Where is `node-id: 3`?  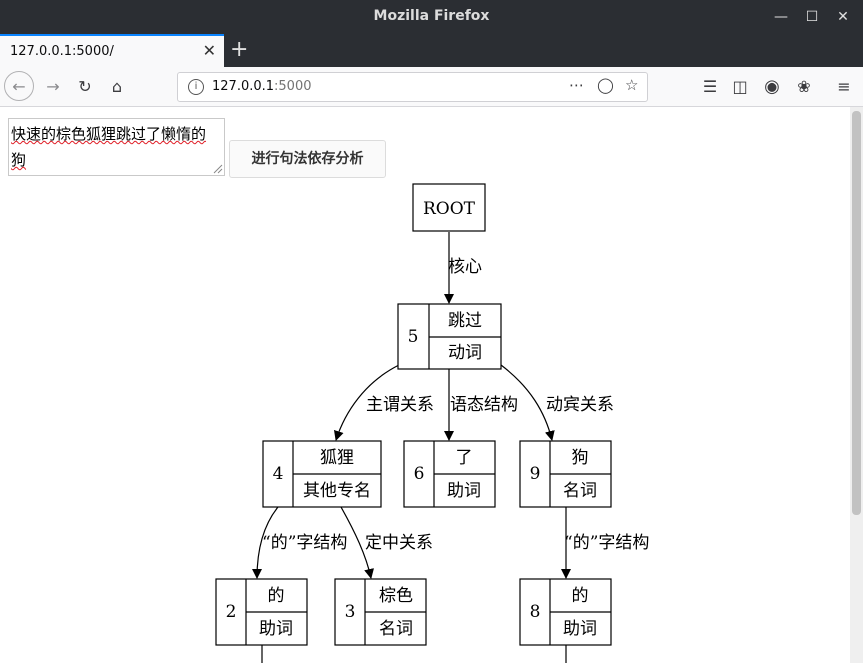
node-id: 3 is located at coordinates (350, 612).